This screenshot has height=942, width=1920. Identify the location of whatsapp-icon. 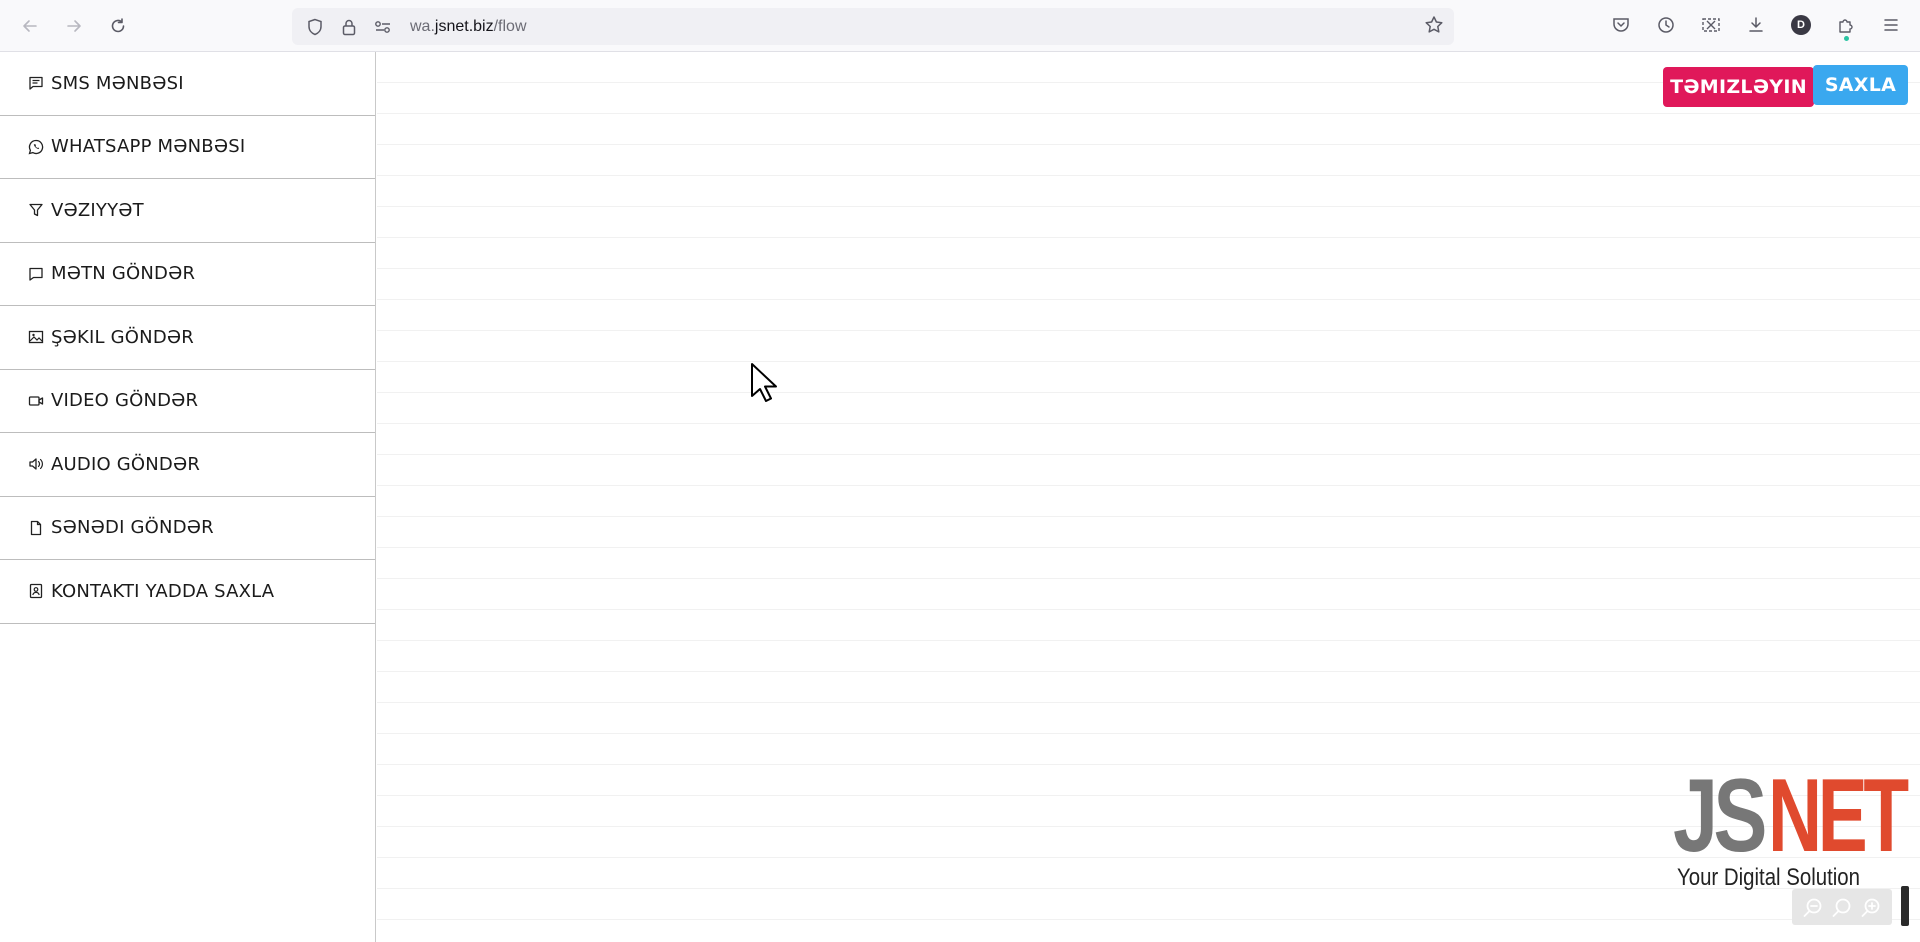
(36, 147).